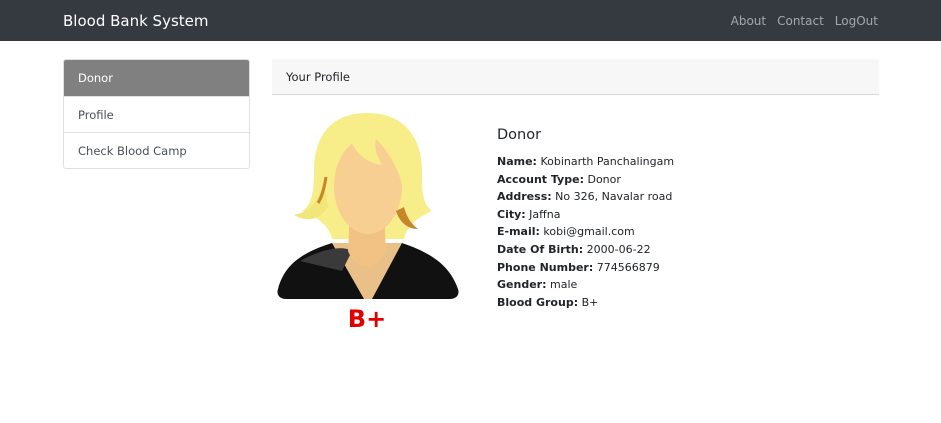 Image resolution: width=941 pixels, height=423 pixels. I want to click on field-city: City: Jaffna, so click(529, 214).